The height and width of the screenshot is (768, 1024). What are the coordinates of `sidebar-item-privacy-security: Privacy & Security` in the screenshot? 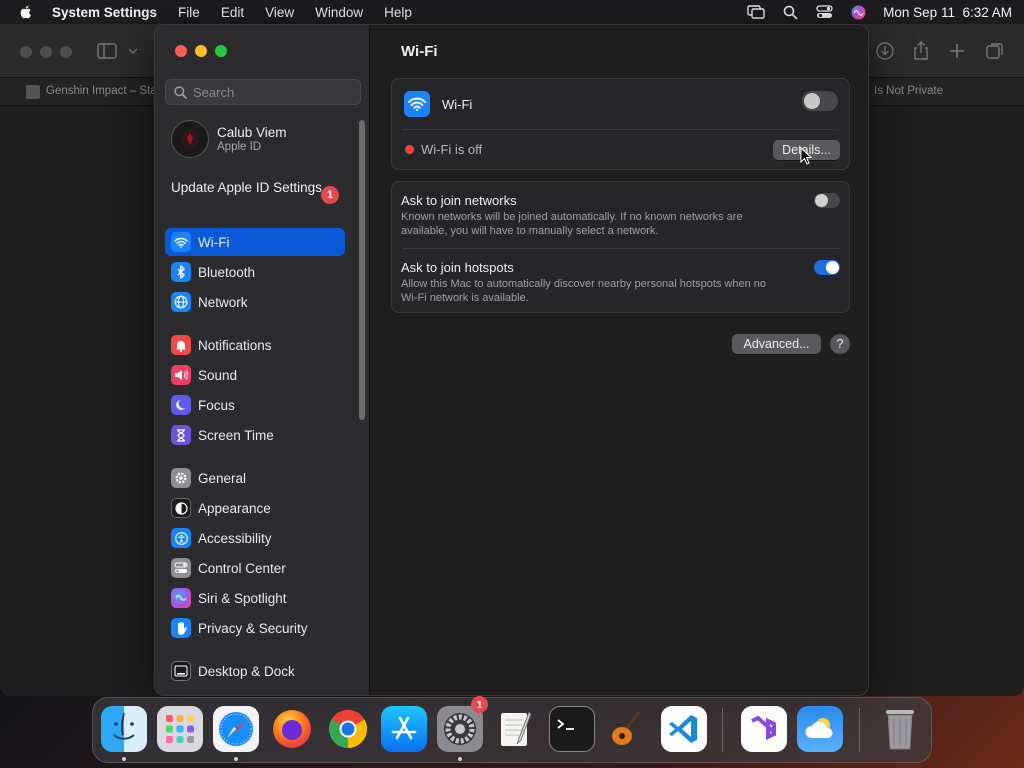 It's located at (255, 628).